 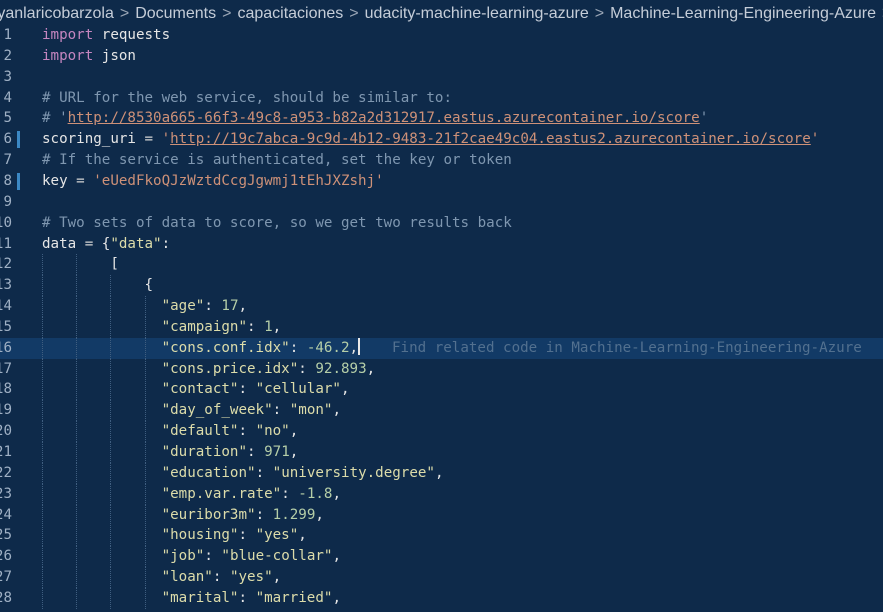 I want to click on breadcrumb-item: capacitaciones, so click(x=290, y=13).